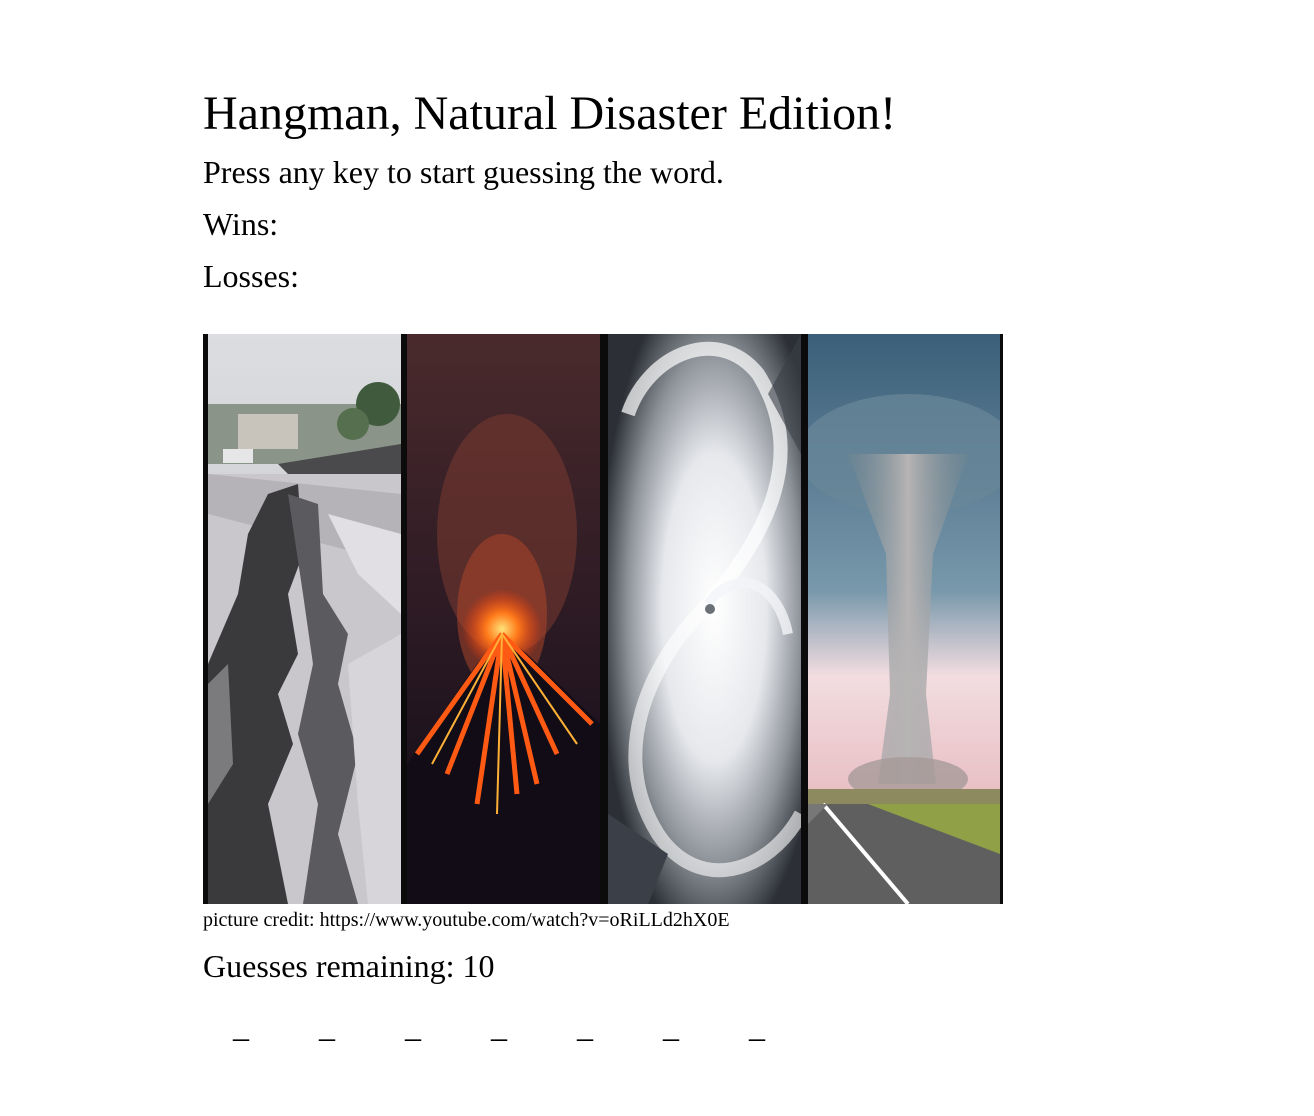  I want to click on earthquake-panel, so click(304, 619).